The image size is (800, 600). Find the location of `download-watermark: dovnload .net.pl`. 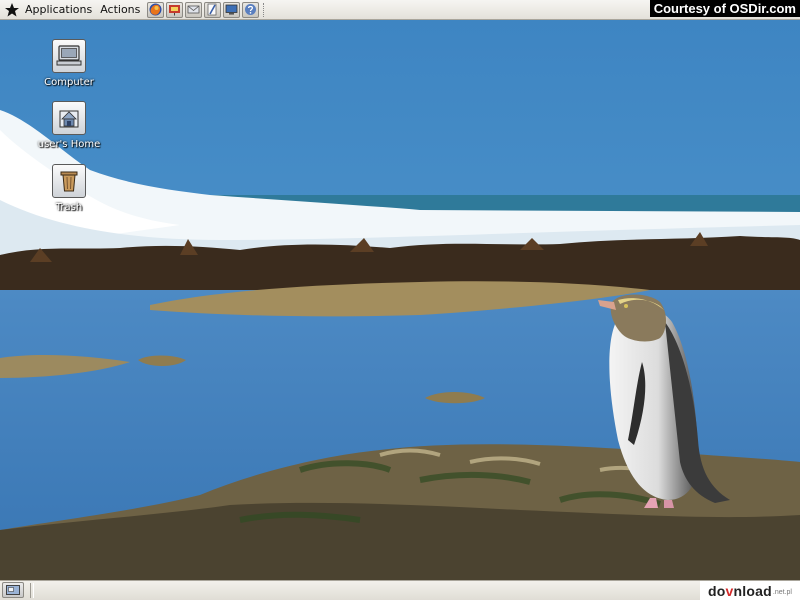

download-watermark: dovnload .net.pl is located at coordinates (750, 590).